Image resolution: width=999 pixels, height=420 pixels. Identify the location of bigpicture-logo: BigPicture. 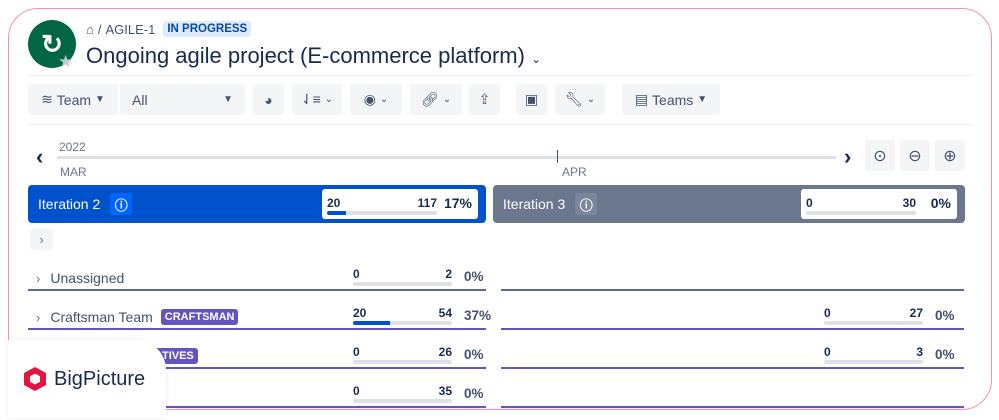
(87, 379).